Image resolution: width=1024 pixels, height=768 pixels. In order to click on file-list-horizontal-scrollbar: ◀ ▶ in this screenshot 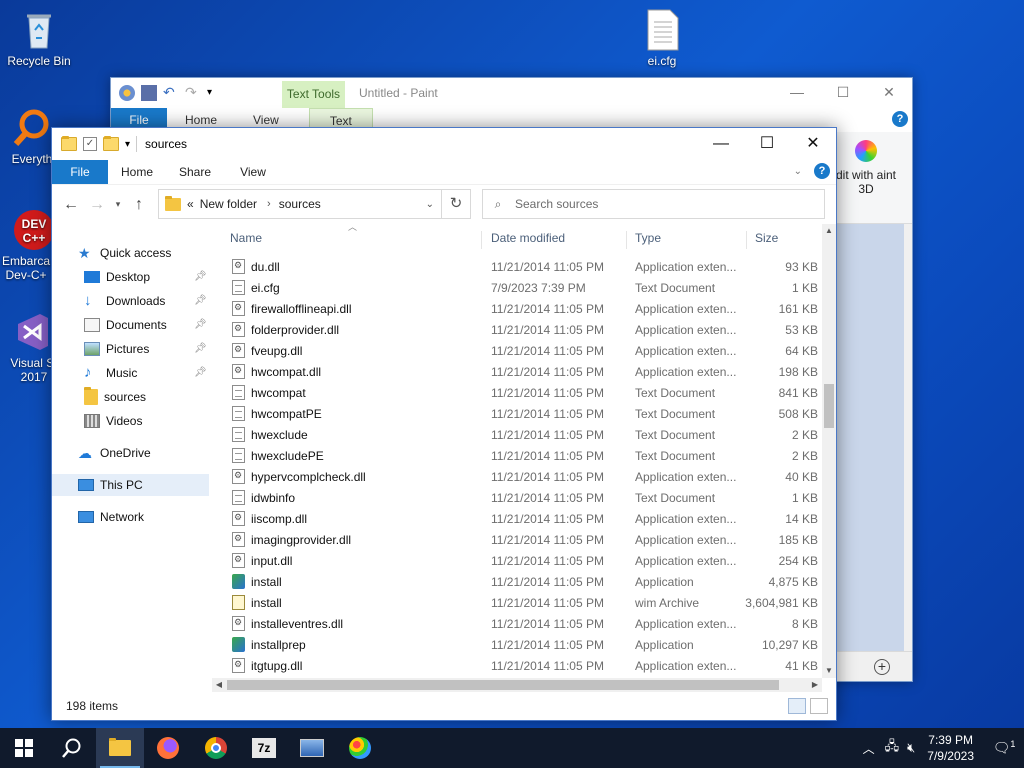, I will do `click(517, 685)`.